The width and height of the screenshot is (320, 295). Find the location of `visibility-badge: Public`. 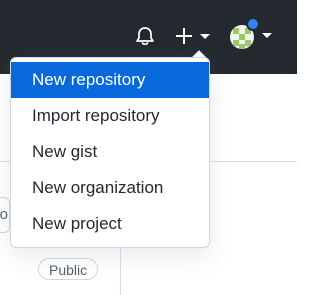

visibility-badge: Public is located at coordinates (68, 269).